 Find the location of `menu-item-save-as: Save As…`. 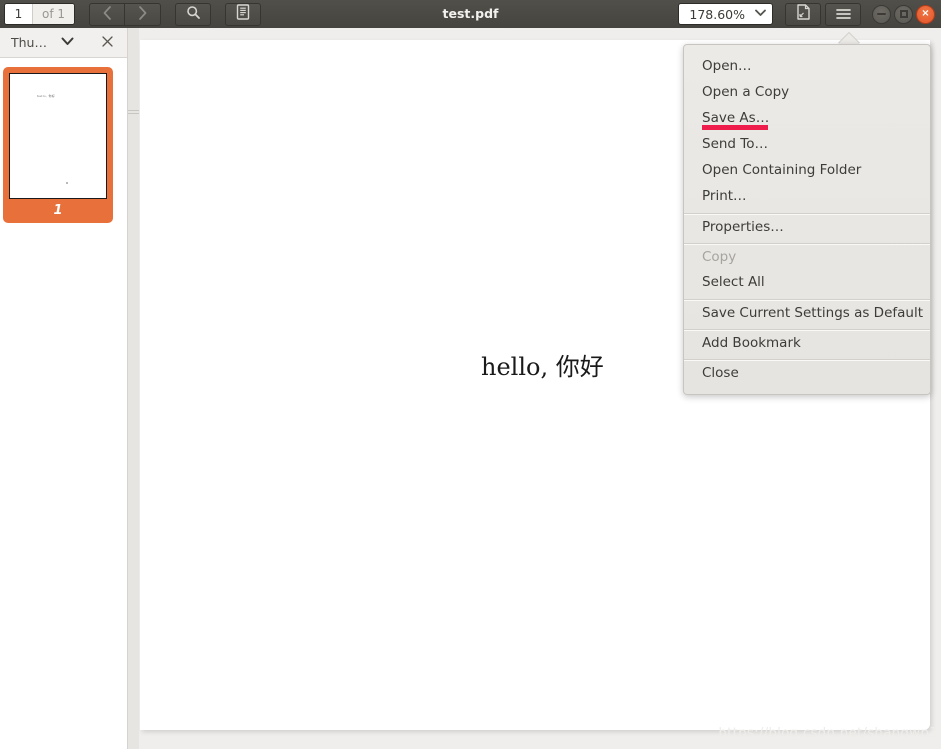

menu-item-save-as: Save As… is located at coordinates (807, 118).